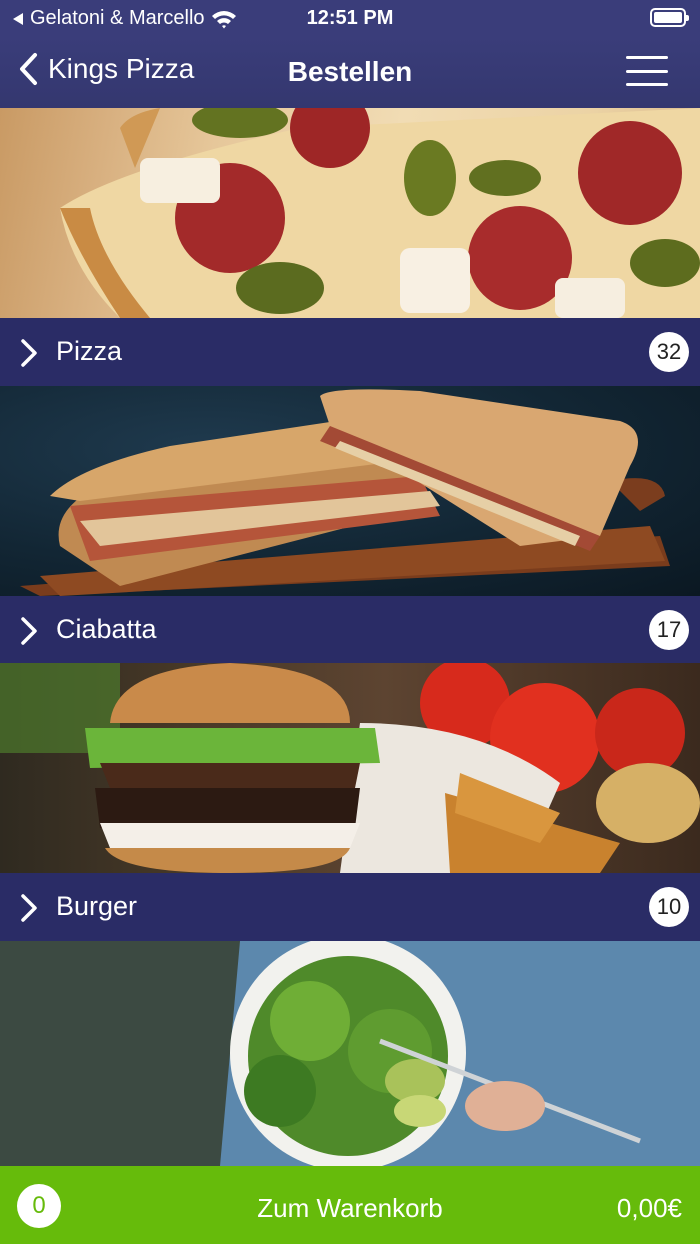 The image size is (700, 1244). I want to click on hamburger-menu-icon, so click(647, 71).